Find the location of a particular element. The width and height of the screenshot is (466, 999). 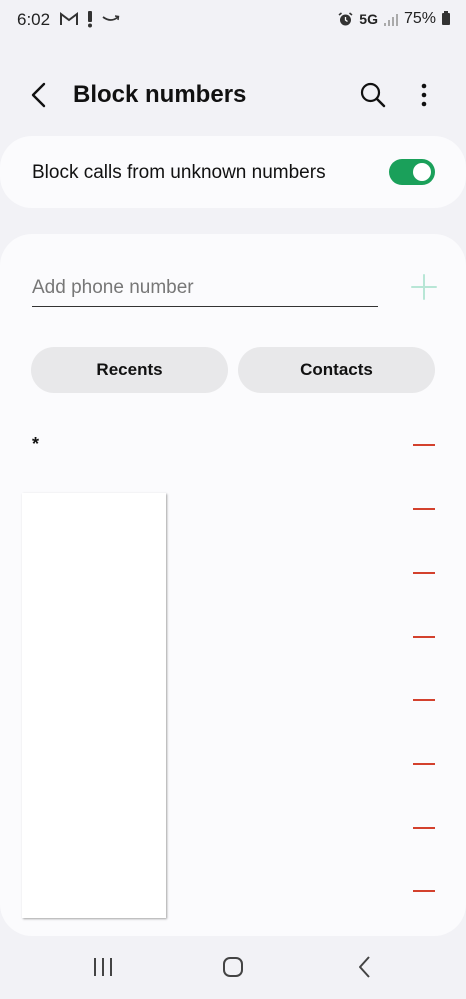

recents-button: Recents is located at coordinates (129, 370).